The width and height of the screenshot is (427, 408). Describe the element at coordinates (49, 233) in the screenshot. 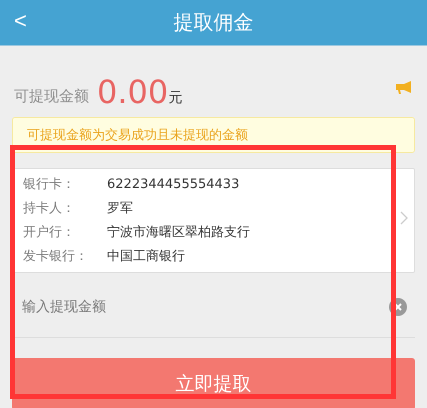

I see `field-label: 开户行：` at that location.